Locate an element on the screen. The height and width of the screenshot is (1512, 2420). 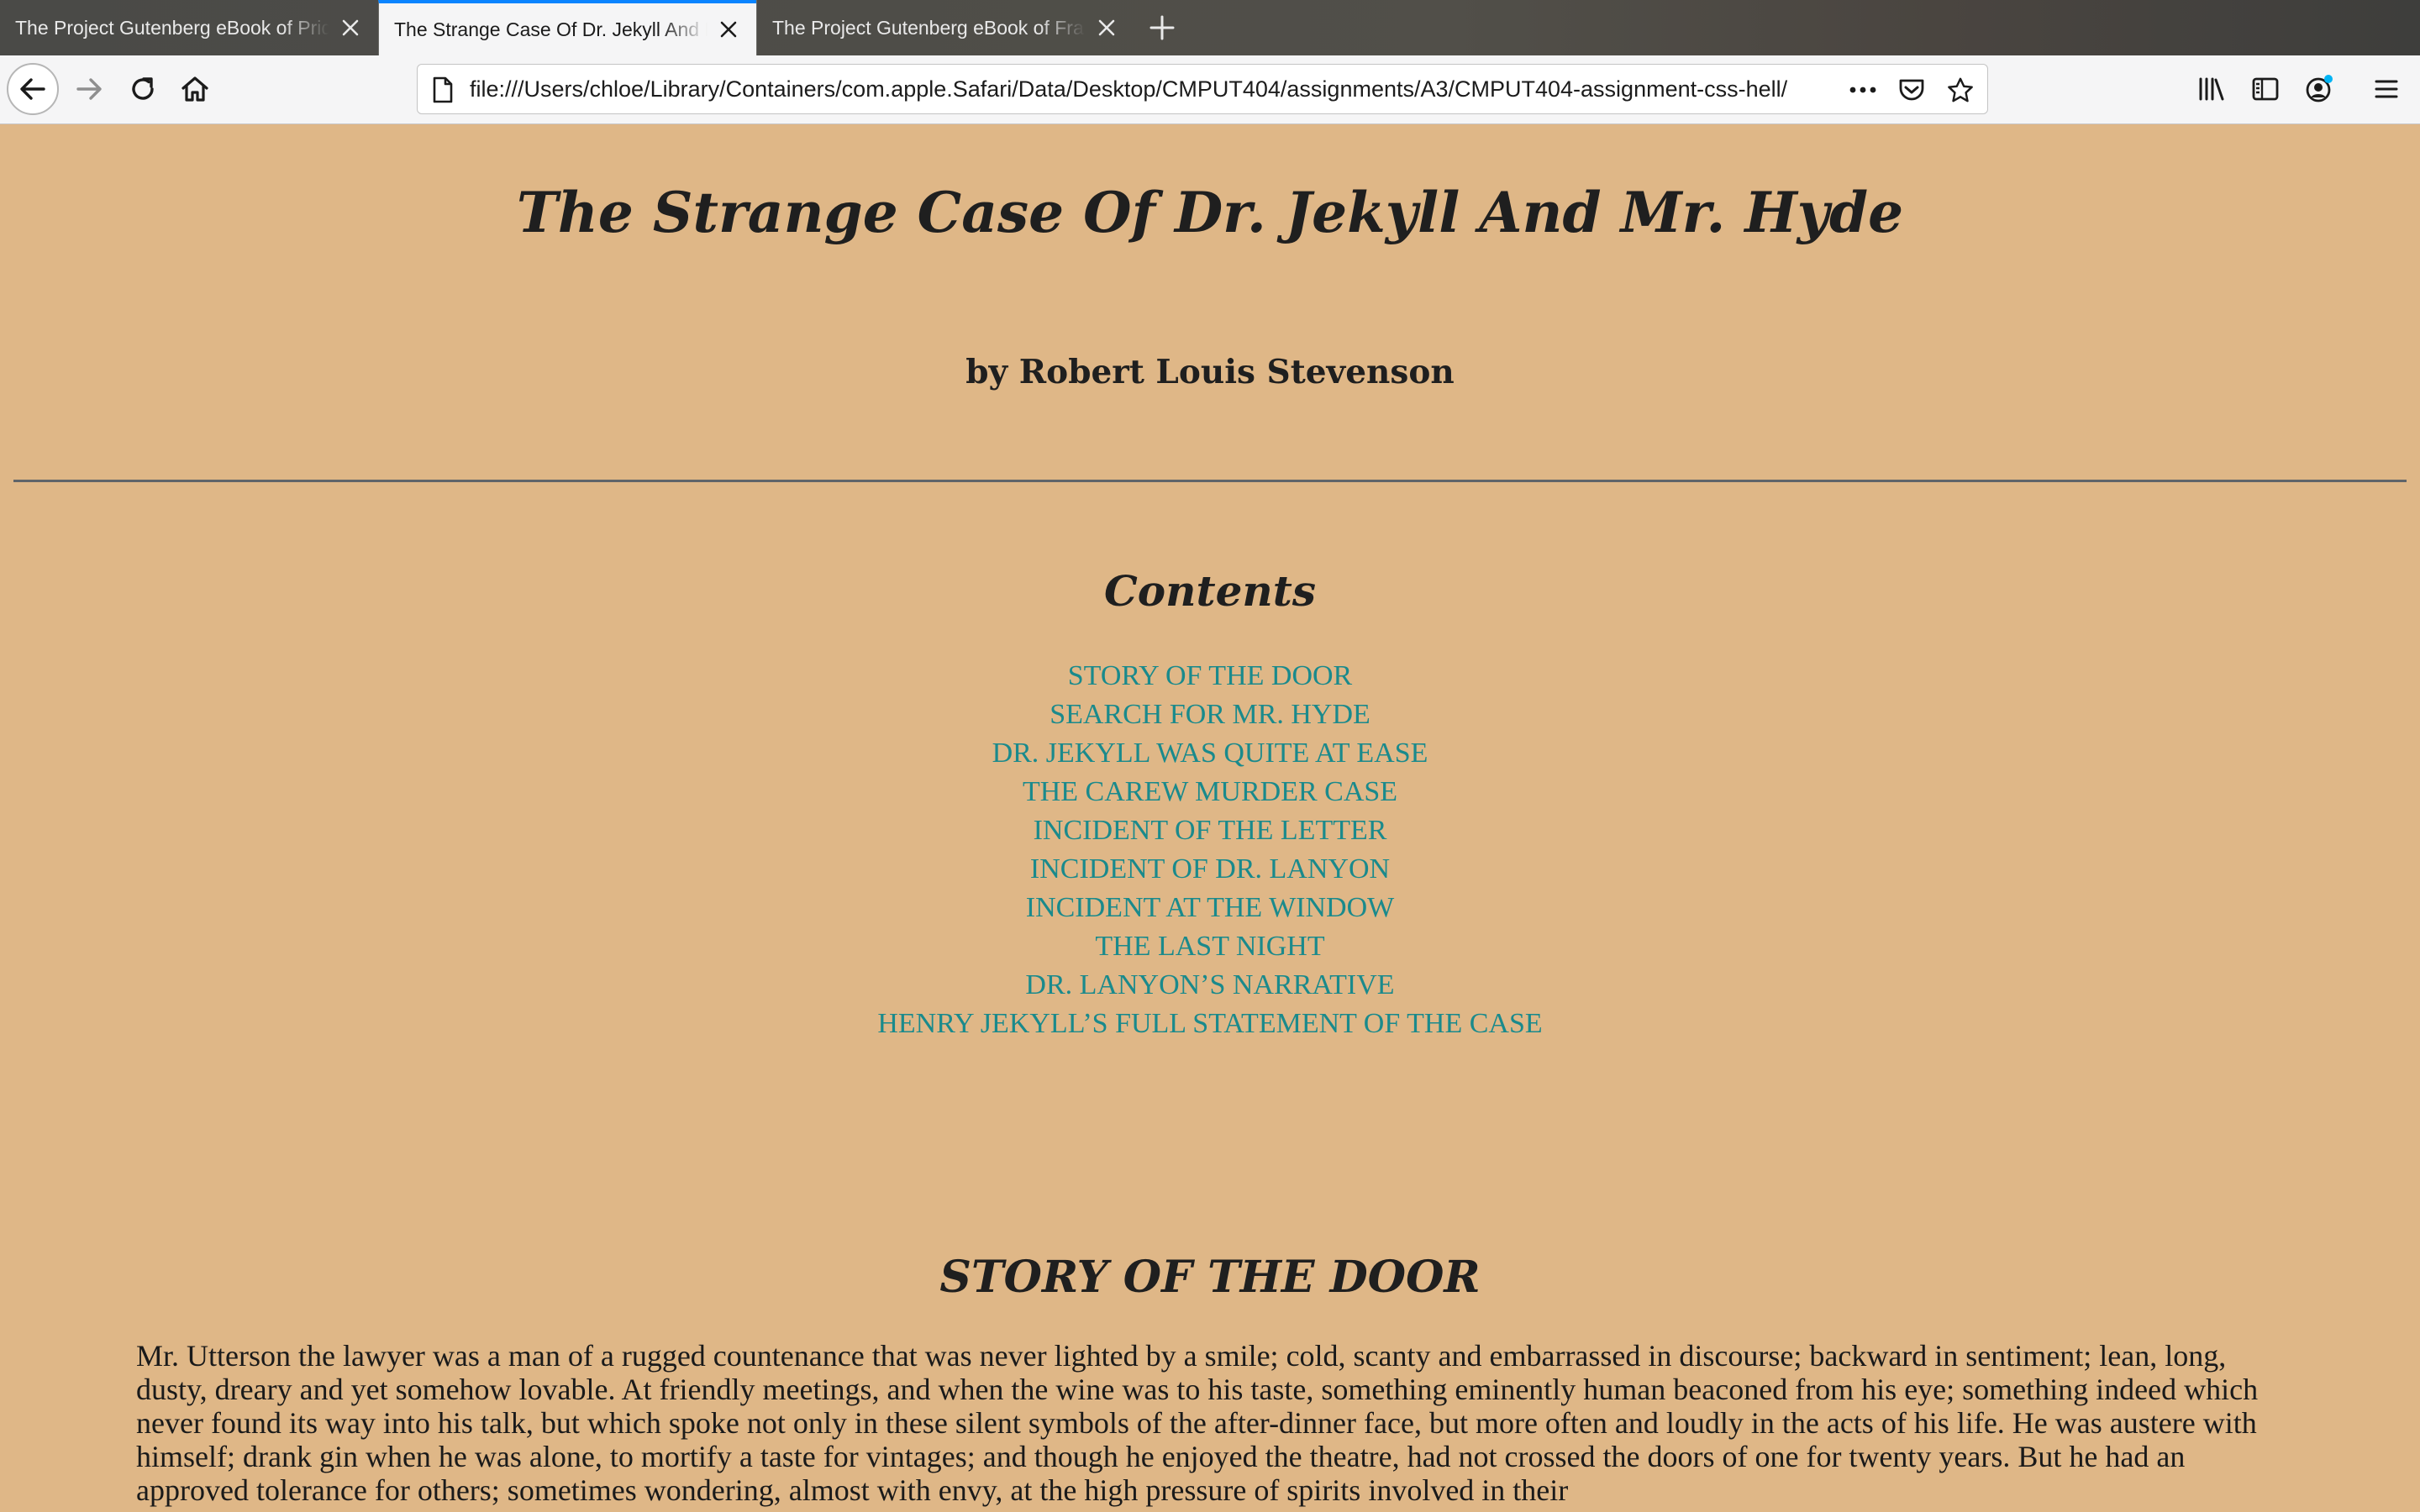
toc-item: THE LAST NIGHT is located at coordinates (1210, 946).